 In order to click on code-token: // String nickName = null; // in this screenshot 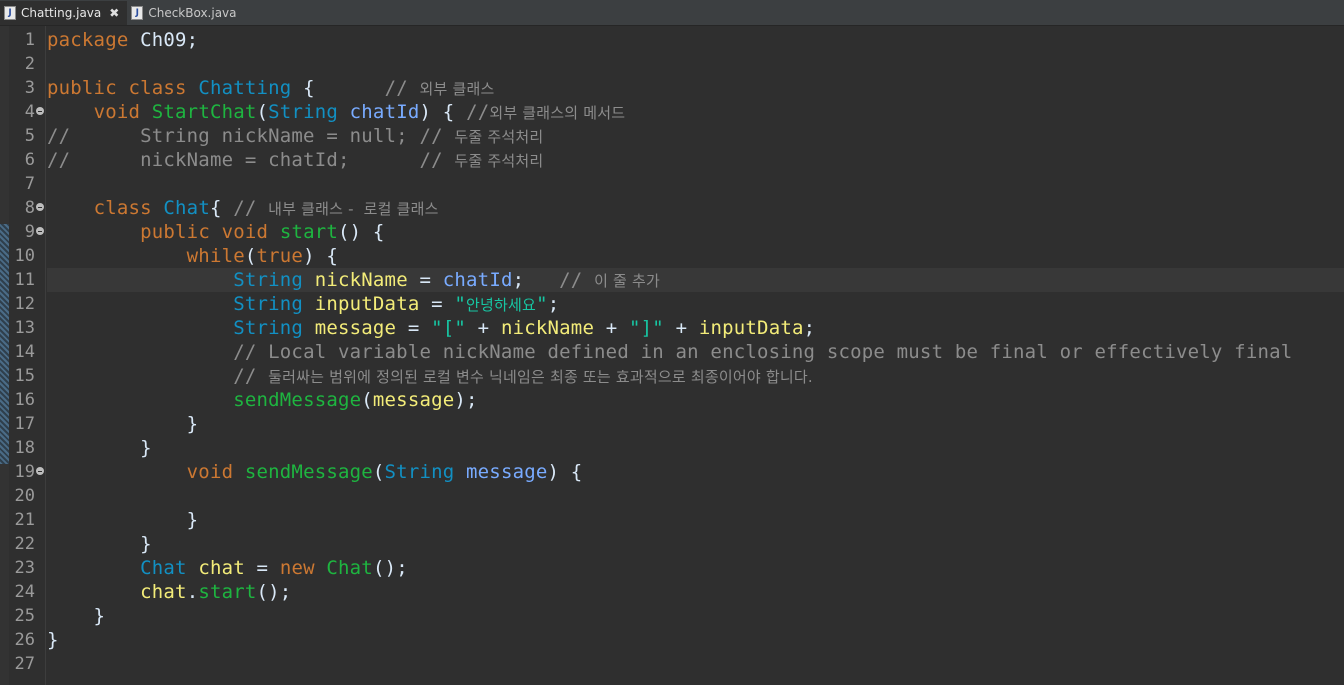, I will do `click(251, 136)`.